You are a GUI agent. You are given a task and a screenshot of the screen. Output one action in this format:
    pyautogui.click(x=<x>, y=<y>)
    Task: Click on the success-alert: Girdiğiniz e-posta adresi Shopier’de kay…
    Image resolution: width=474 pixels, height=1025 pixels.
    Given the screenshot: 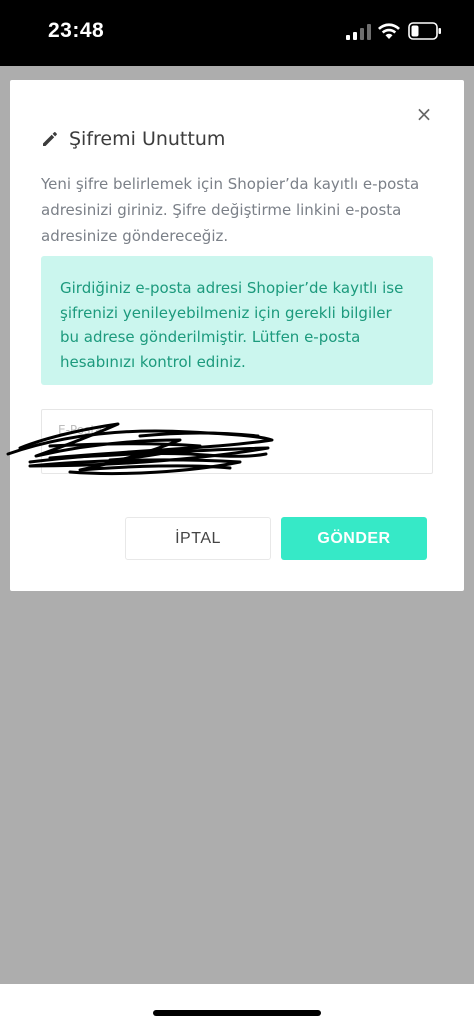 What is the action you would take?
    pyautogui.click(x=237, y=320)
    